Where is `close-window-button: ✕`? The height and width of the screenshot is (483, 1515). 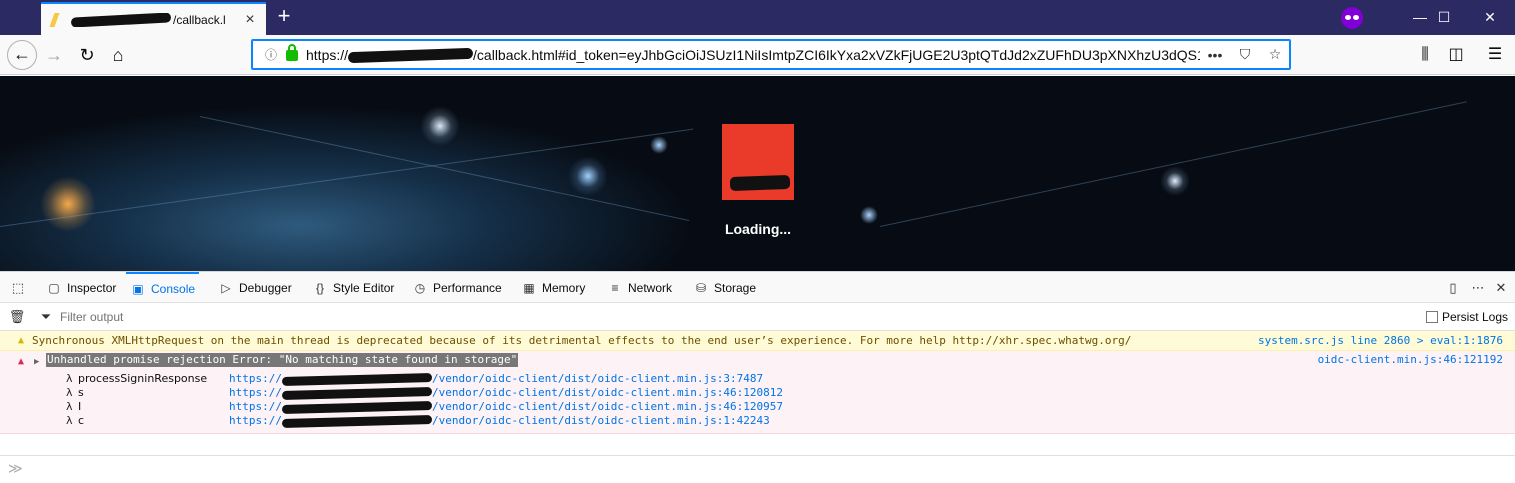
close-window-button: ✕ is located at coordinates (1490, 17).